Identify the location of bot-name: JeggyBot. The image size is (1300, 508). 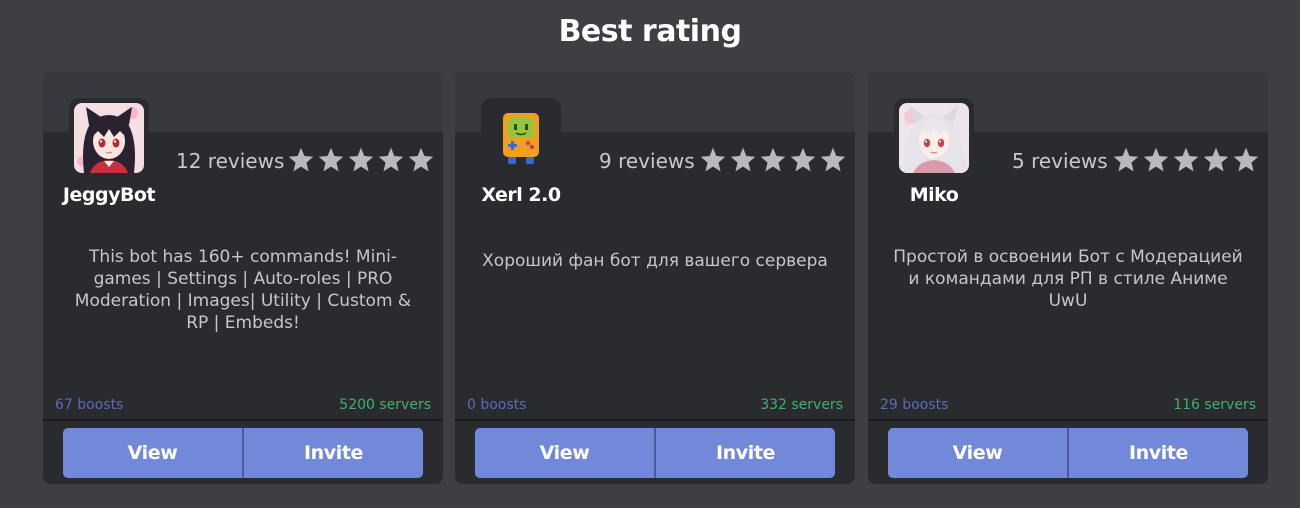
(109, 195).